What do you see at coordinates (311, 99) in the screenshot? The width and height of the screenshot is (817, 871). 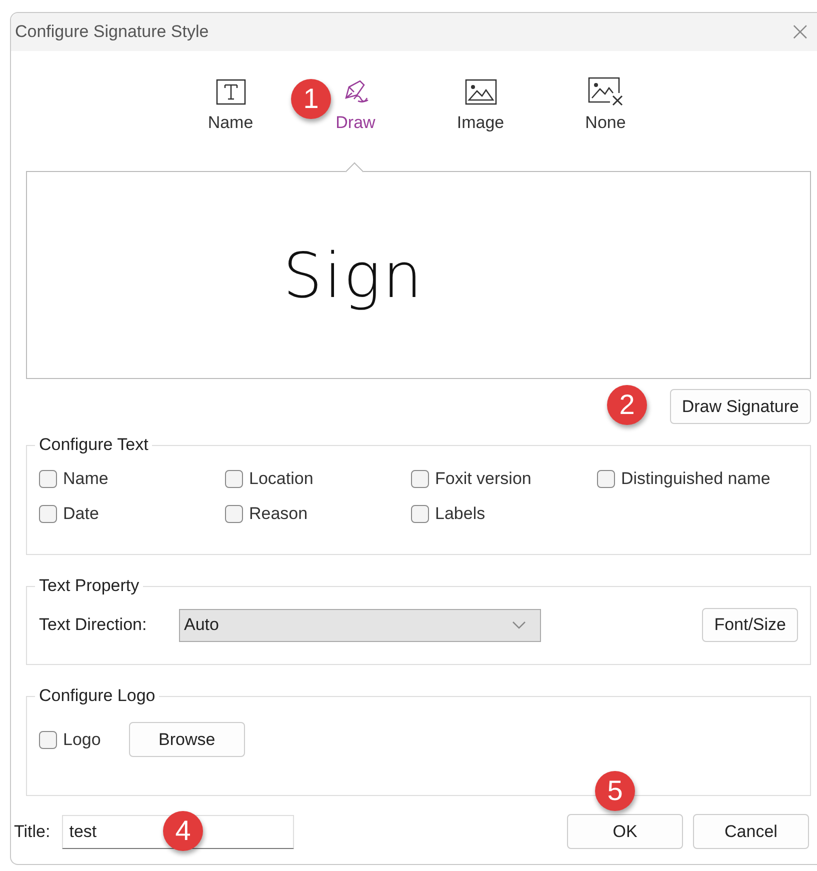 I see `callout-badge: 1` at bounding box center [311, 99].